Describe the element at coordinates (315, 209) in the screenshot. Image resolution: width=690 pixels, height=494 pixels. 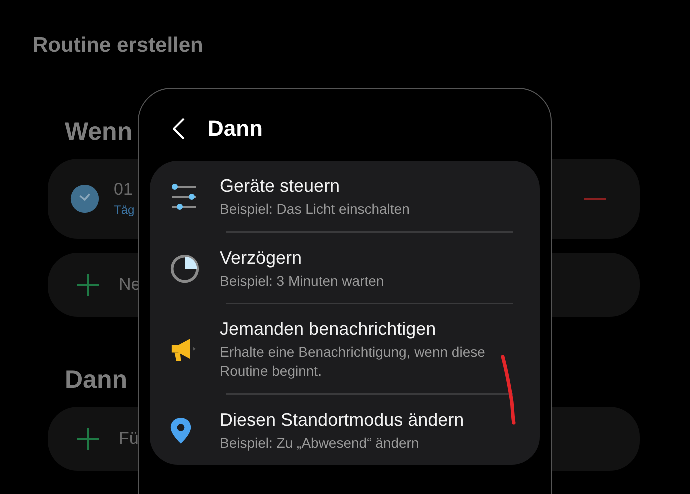
I see `option-description: Beispiel: Das Licht einschalten` at that location.